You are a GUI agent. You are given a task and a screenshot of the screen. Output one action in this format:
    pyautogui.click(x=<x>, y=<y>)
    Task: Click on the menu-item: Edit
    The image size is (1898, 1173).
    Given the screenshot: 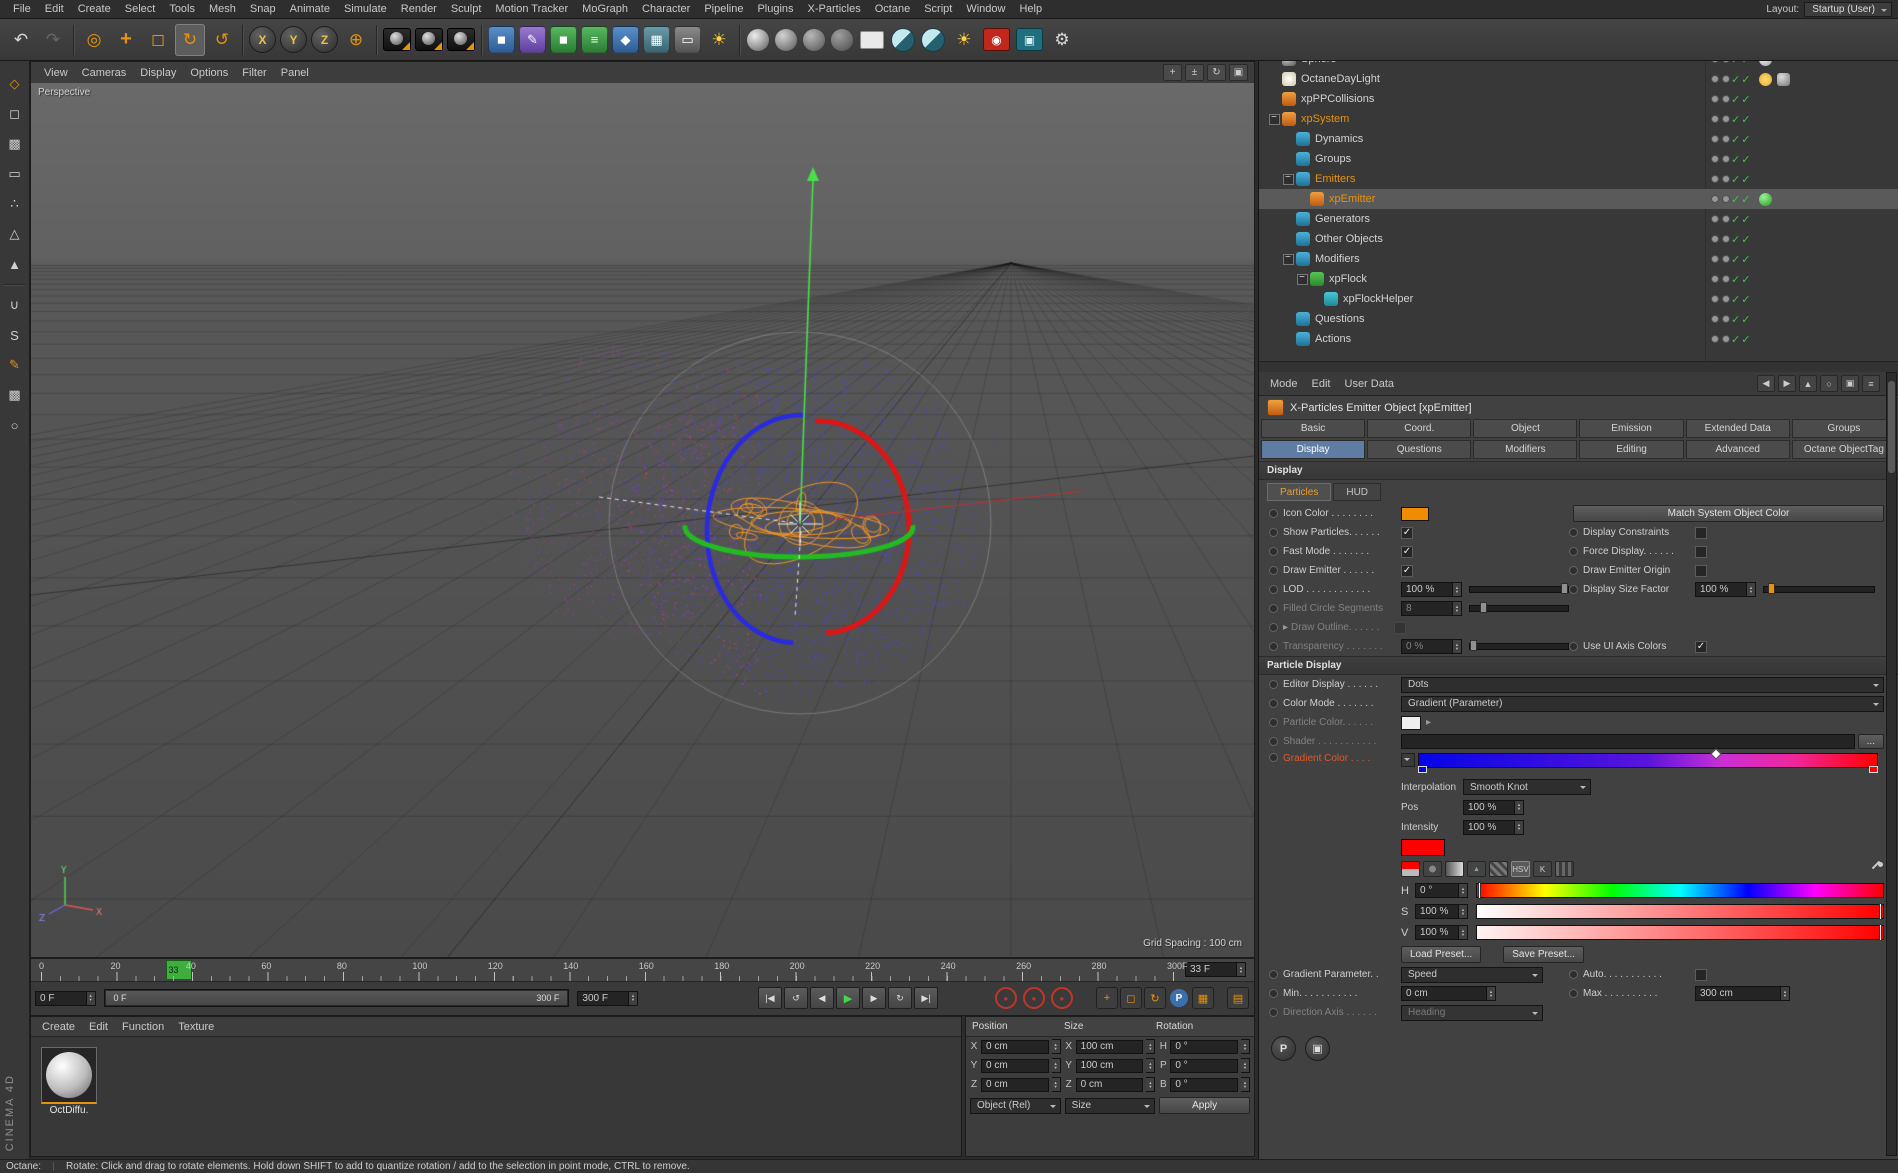 What is the action you would take?
    pyautogui.click(x=54, y=9)
    